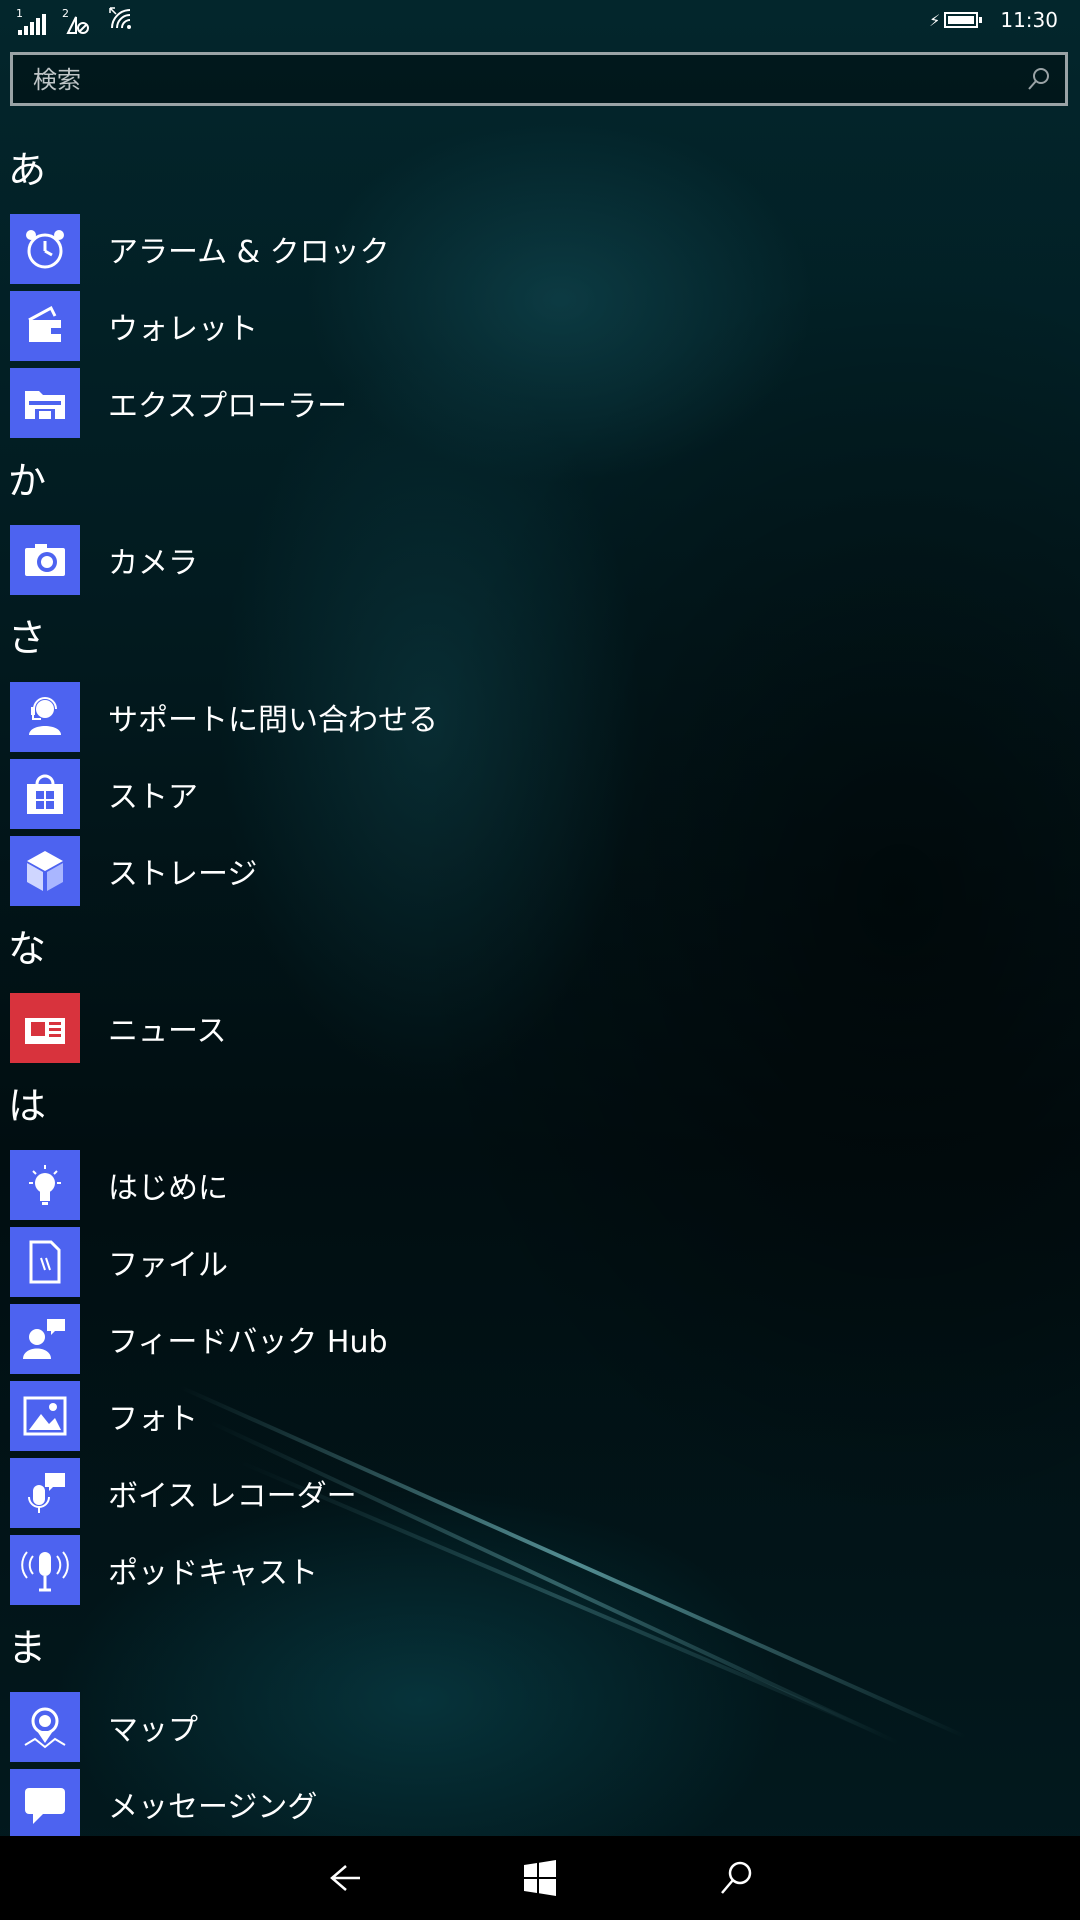  Describe the element at coordinates (540, 1492) in the screenshot. I see `list-item-voice-recorder: ボイス レコーダー` at that location.